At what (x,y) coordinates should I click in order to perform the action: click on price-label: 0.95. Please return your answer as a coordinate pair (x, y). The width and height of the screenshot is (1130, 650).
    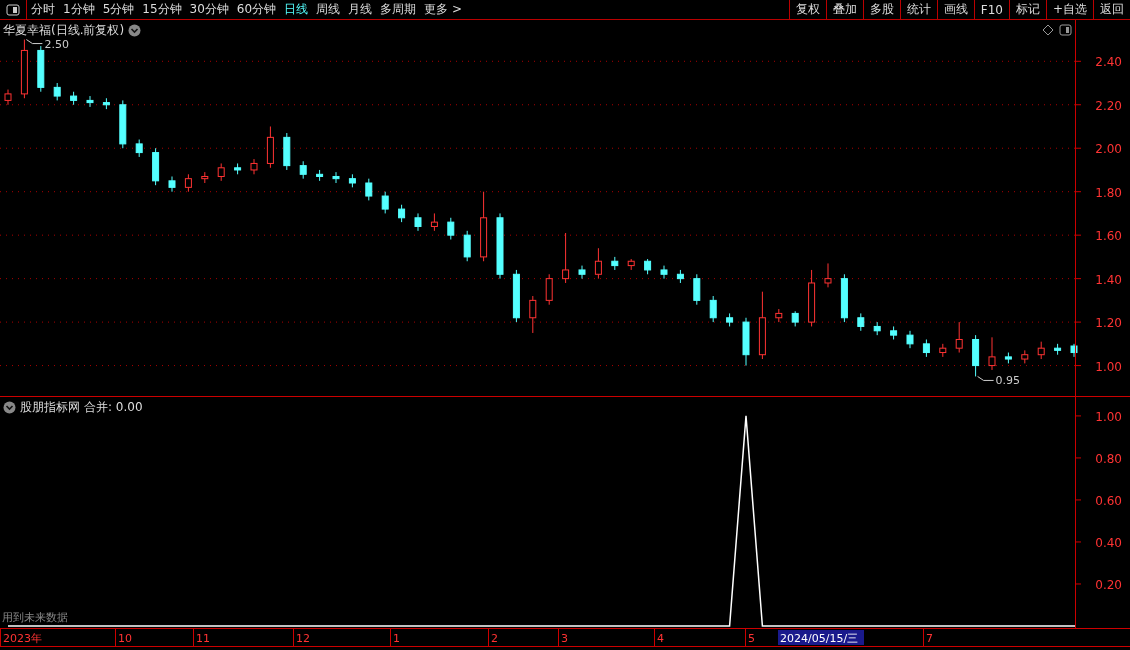
    Looking at the image, I should click on (1008, 381).